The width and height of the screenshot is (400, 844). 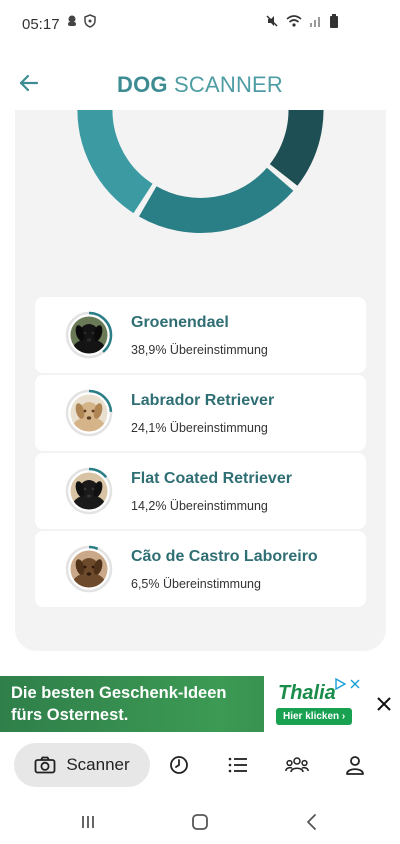 I want to click on page-title: DOG SCANNER, so click(x=200, y=85).